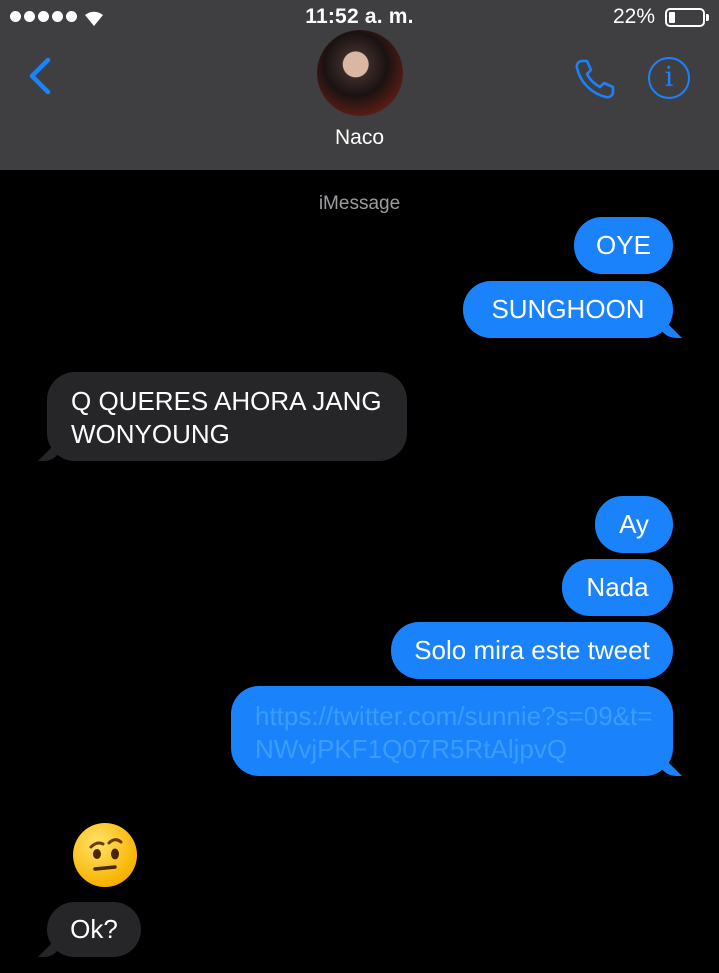 The width and height of the screenshot is (719, 973). I want to click on message-bubble: Nada, so click(617, 587).